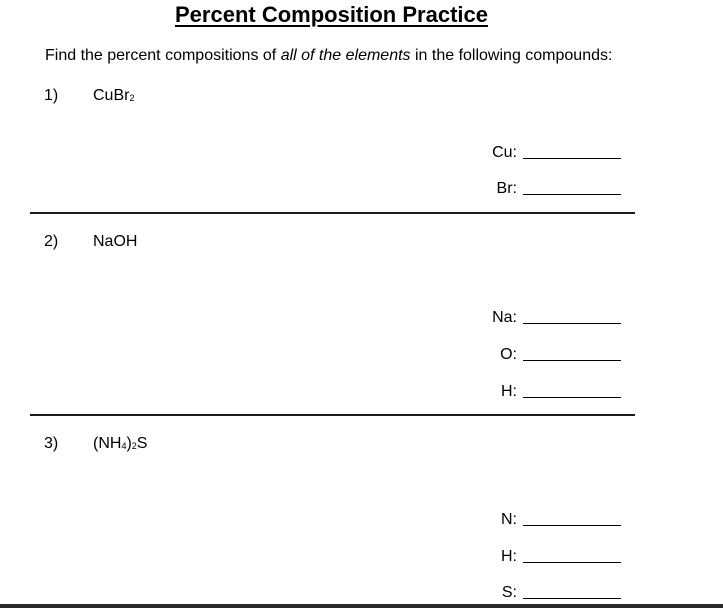 The image size is (723, 608). What do you see at coordinates (163, 55) in the screenshot?
I see `instructions-text: Find the percent compositions of` at bounding box center [163, 55].